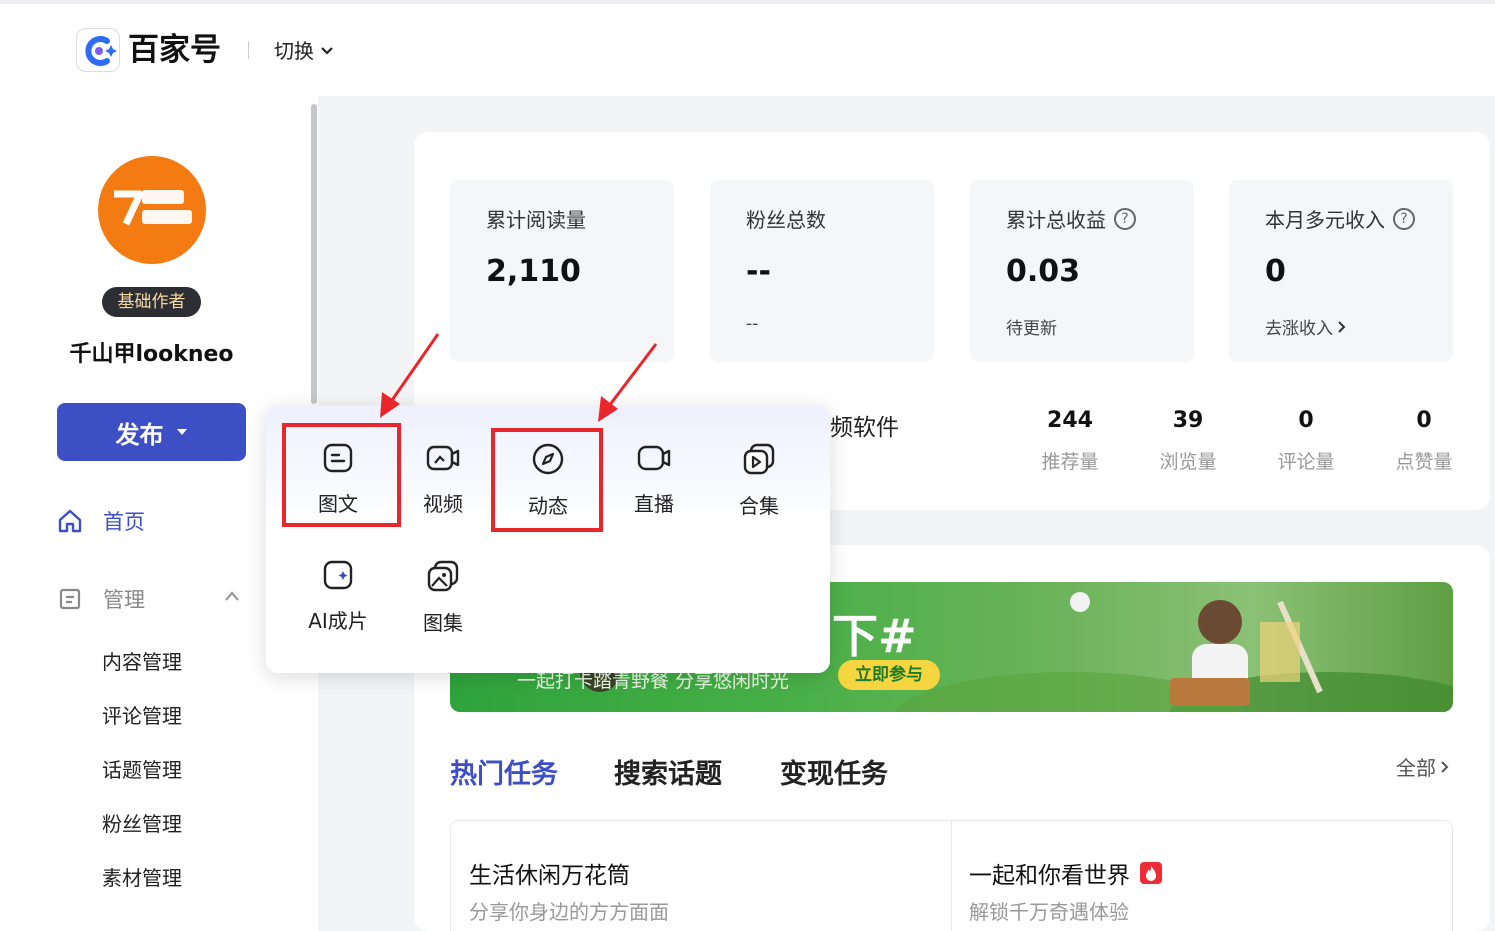 This screenshot has width=1495, height=931. I want to click on author-level-badge: 基础作者, so click(151, 302).